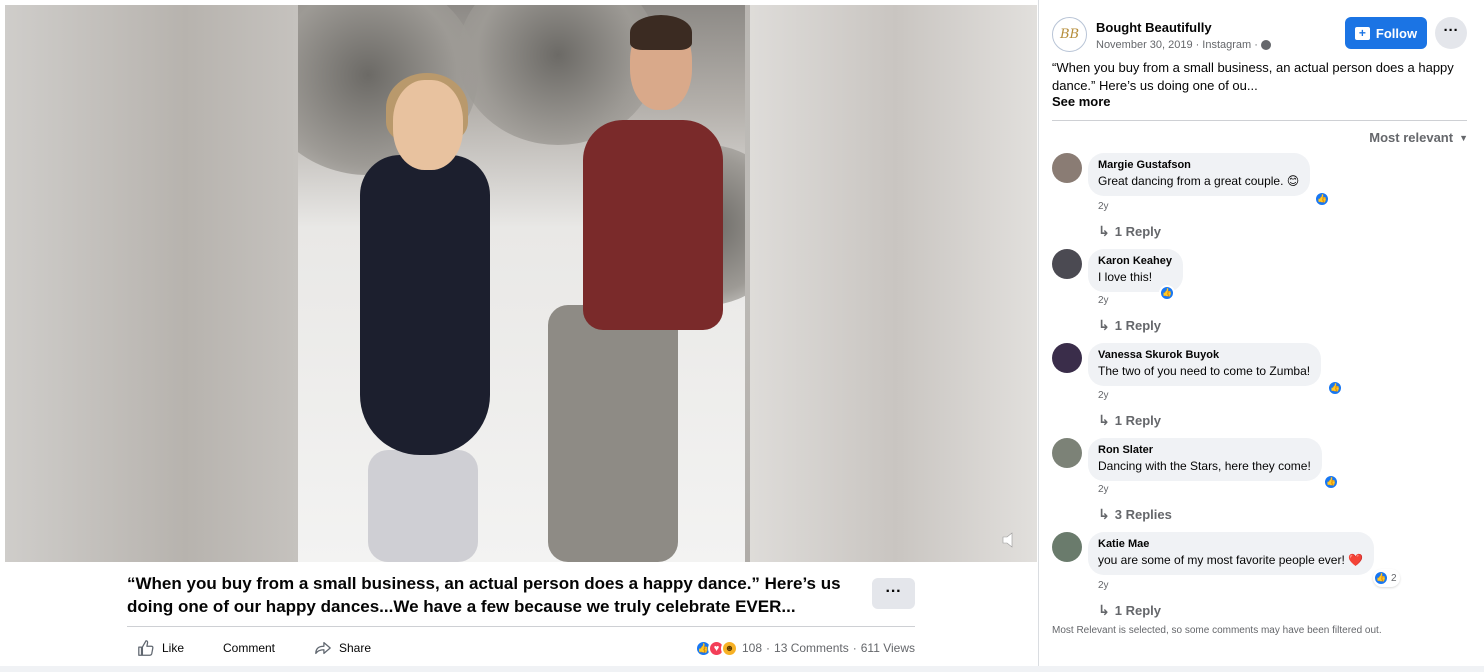 The width and height of the screenshot is (1484, 672). What do you see at coordinates (428, 125) in the screenshot?
I see `woman-head` at bounding box center [428, 125].